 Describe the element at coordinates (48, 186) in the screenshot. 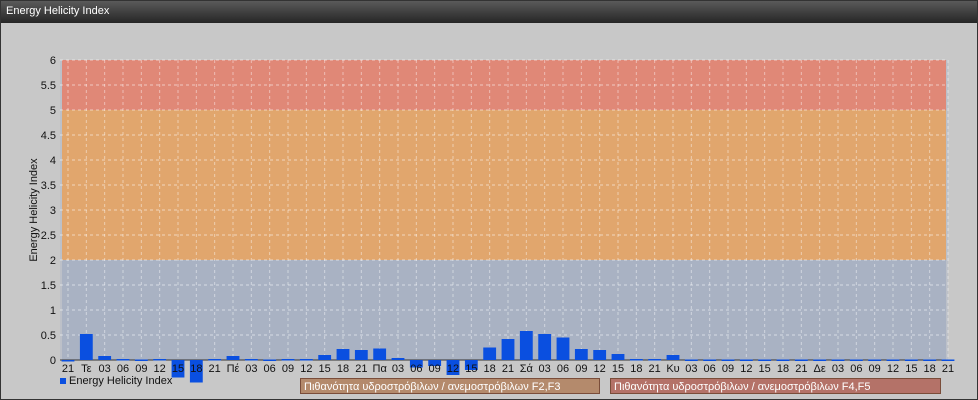

I see `y-tick-label: 3.5` at that location.